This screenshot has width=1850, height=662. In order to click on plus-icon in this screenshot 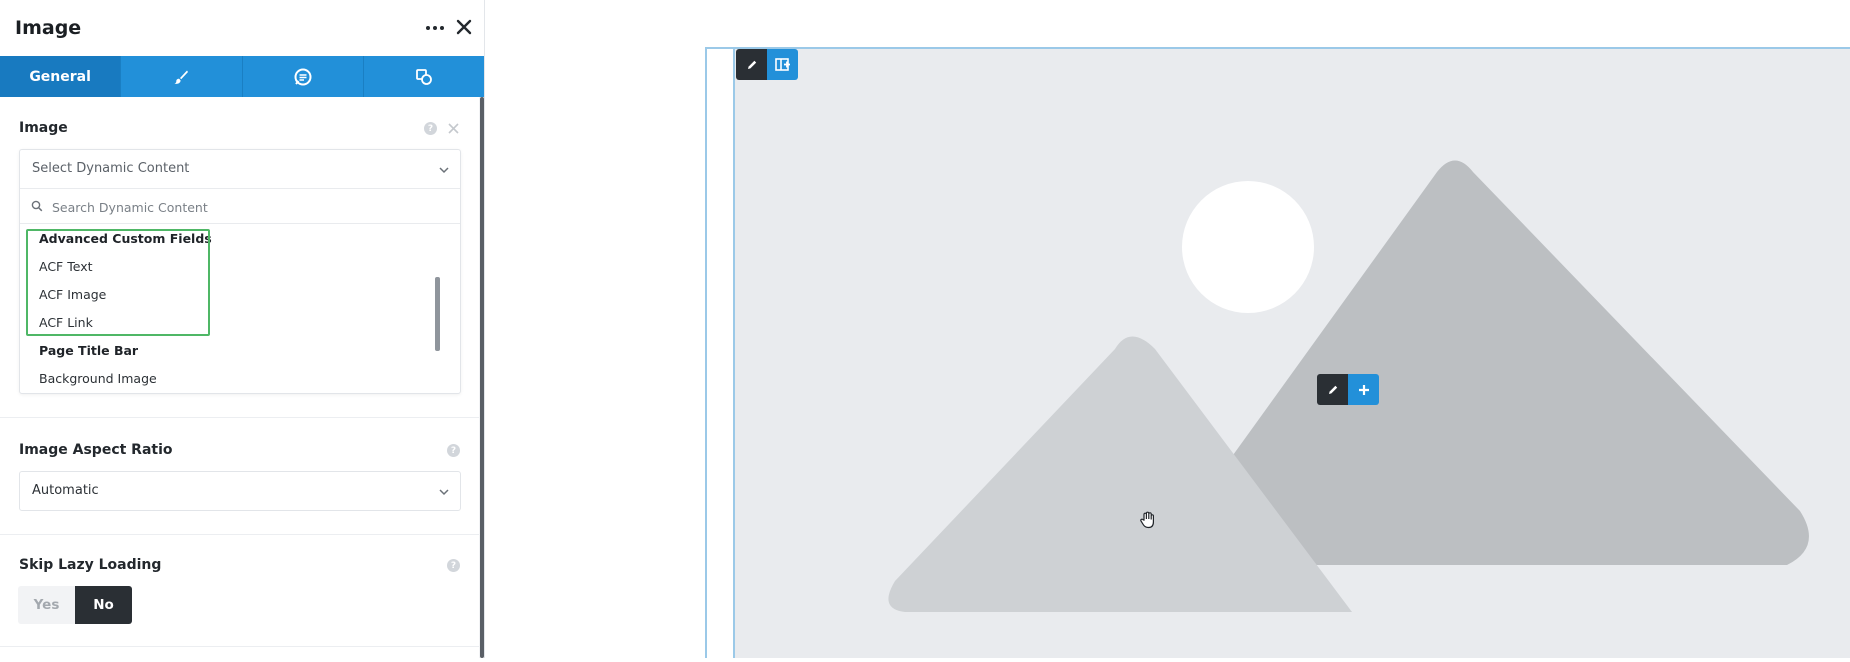, I will do `click(1363, 389)`.